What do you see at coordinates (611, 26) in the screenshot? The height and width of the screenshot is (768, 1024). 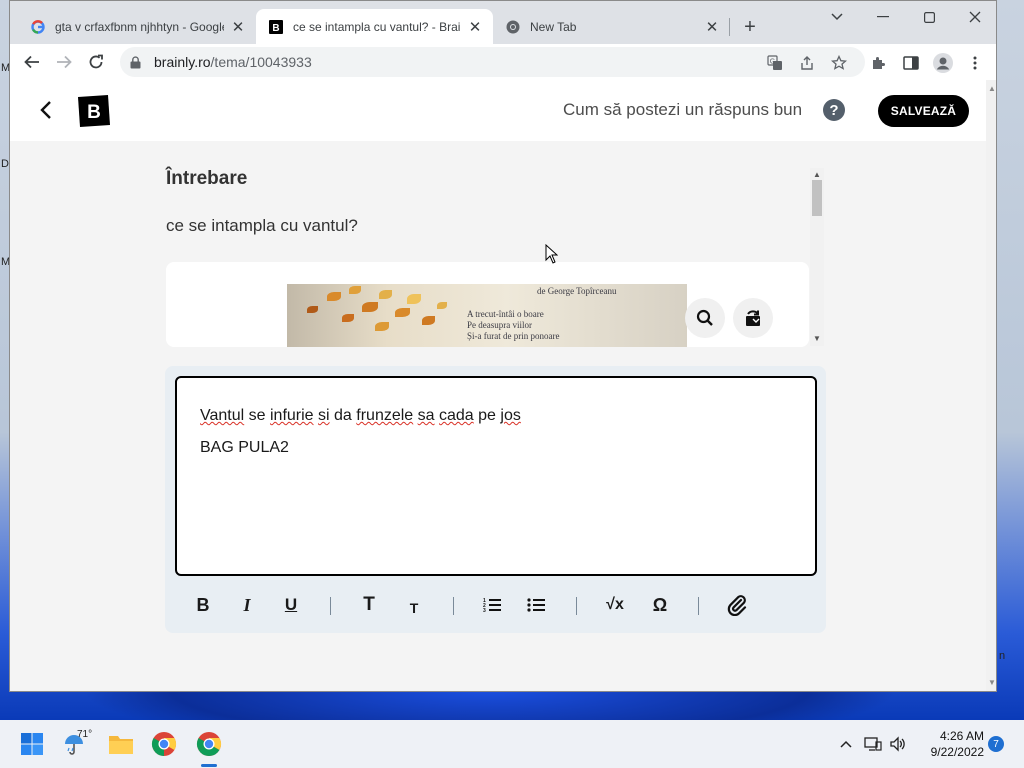 I see `tab-new-tab: New Tab ✕` at bounding box center [611, 26].